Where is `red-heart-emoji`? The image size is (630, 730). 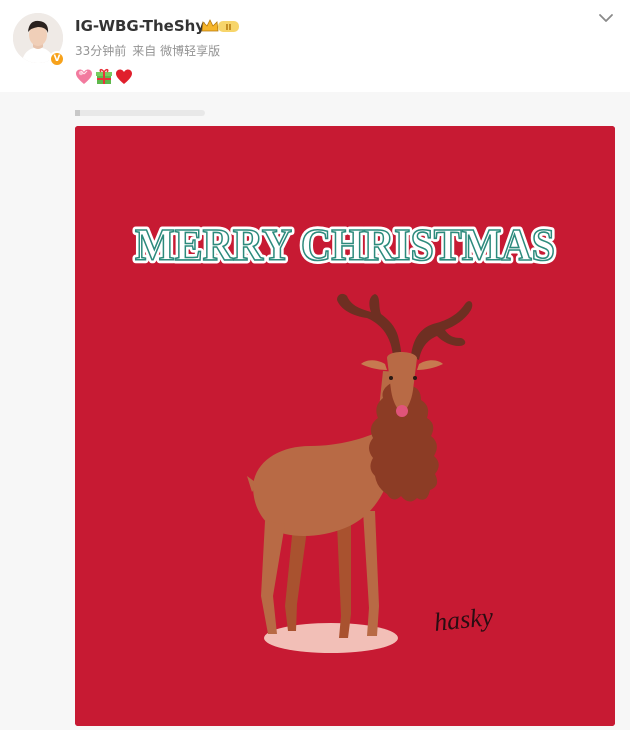 red-heart-emoji is located at coordinates (124, 76).